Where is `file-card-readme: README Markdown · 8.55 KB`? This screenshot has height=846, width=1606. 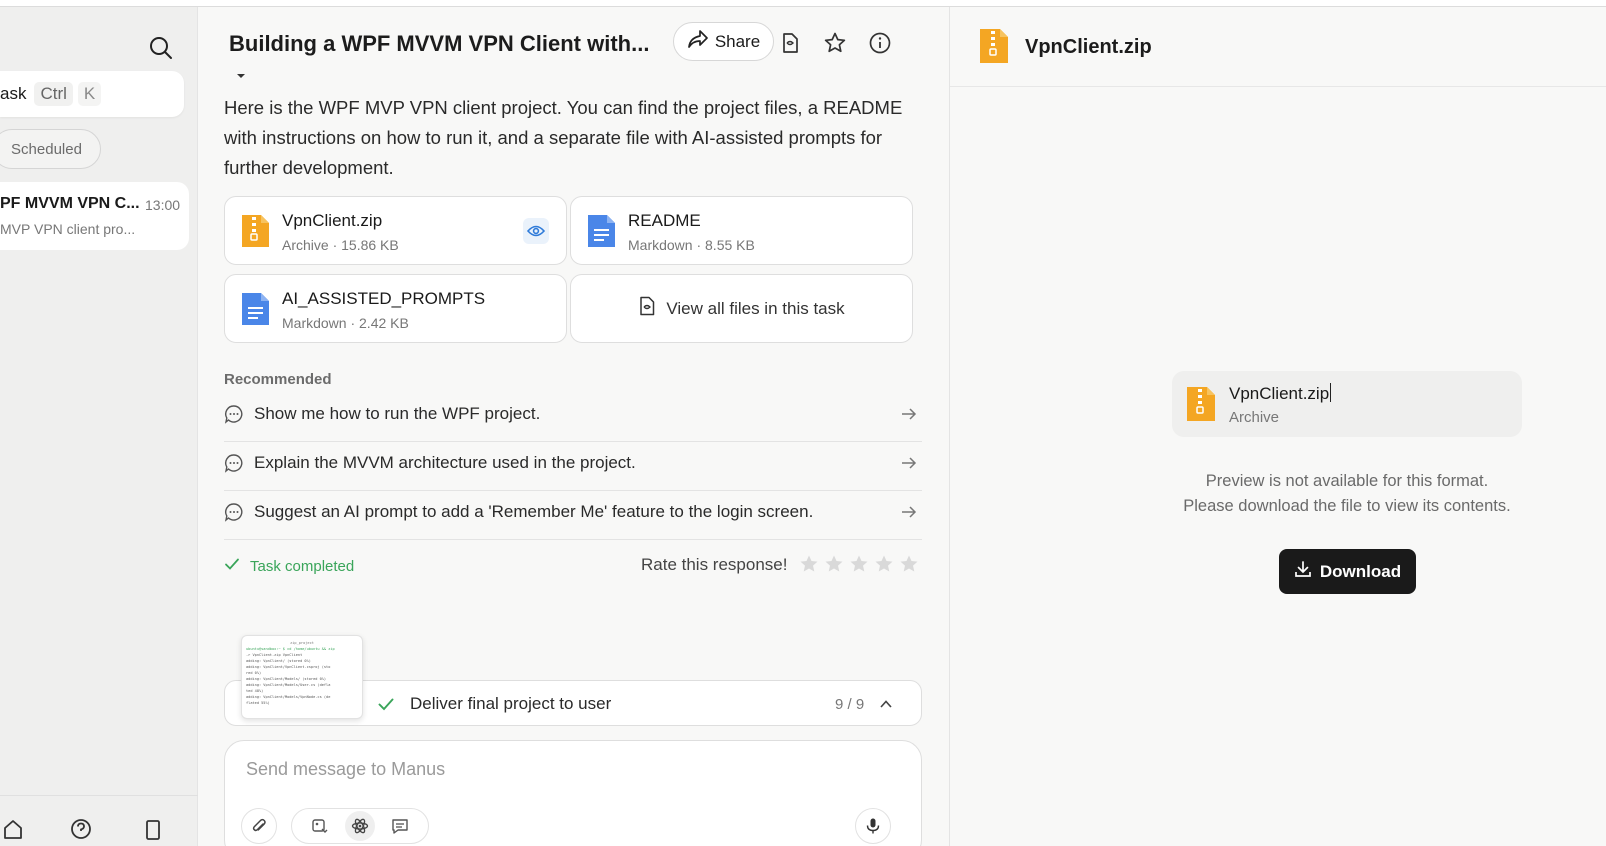
file-card-readme: README Markdown · 8.55 KB is located at coordinates (741, 230).